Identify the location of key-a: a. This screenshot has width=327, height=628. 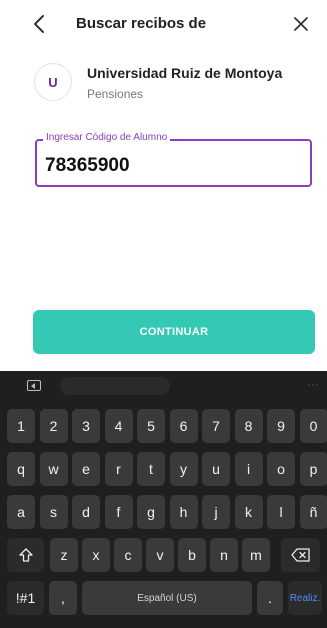
(21, 512).